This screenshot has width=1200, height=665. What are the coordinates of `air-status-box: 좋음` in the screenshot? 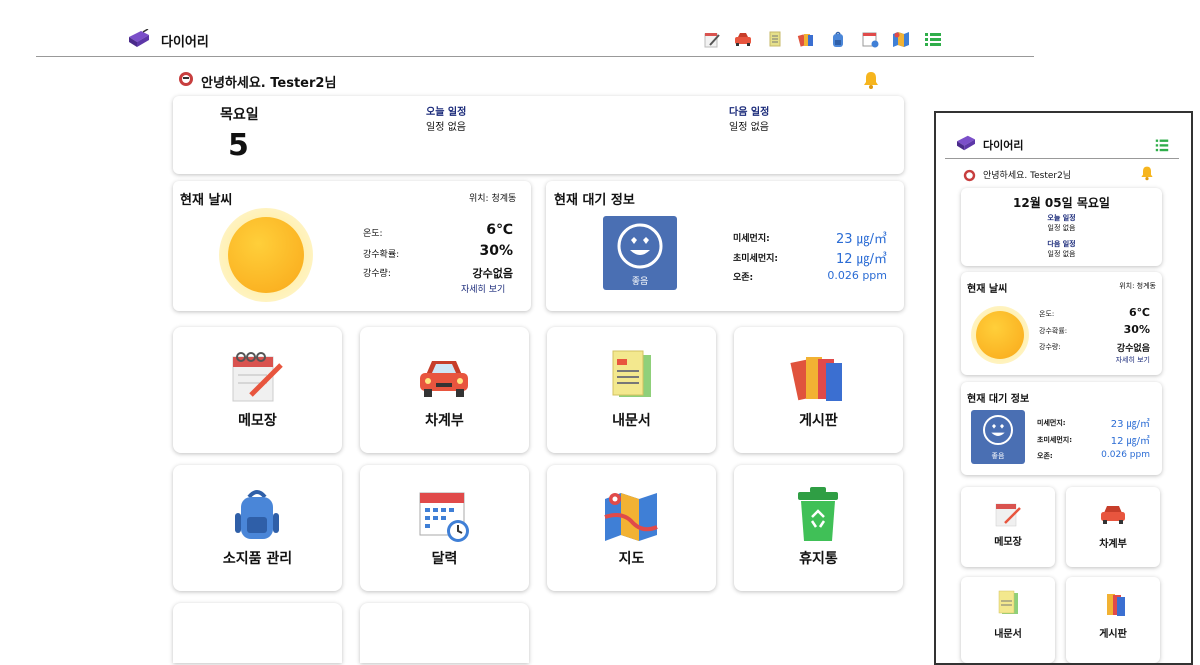 It's located at (640, 253).